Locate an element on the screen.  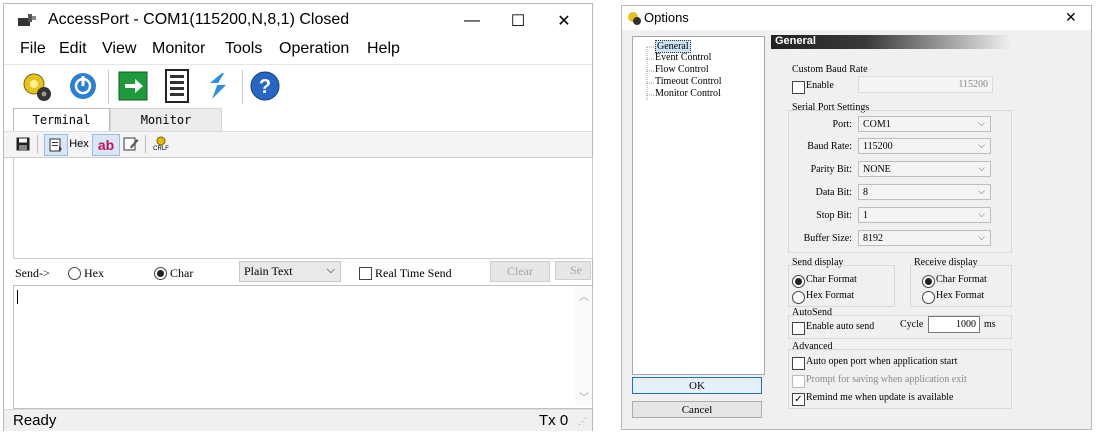
crlf-label: CRLF is located at coordinates (161, 149).